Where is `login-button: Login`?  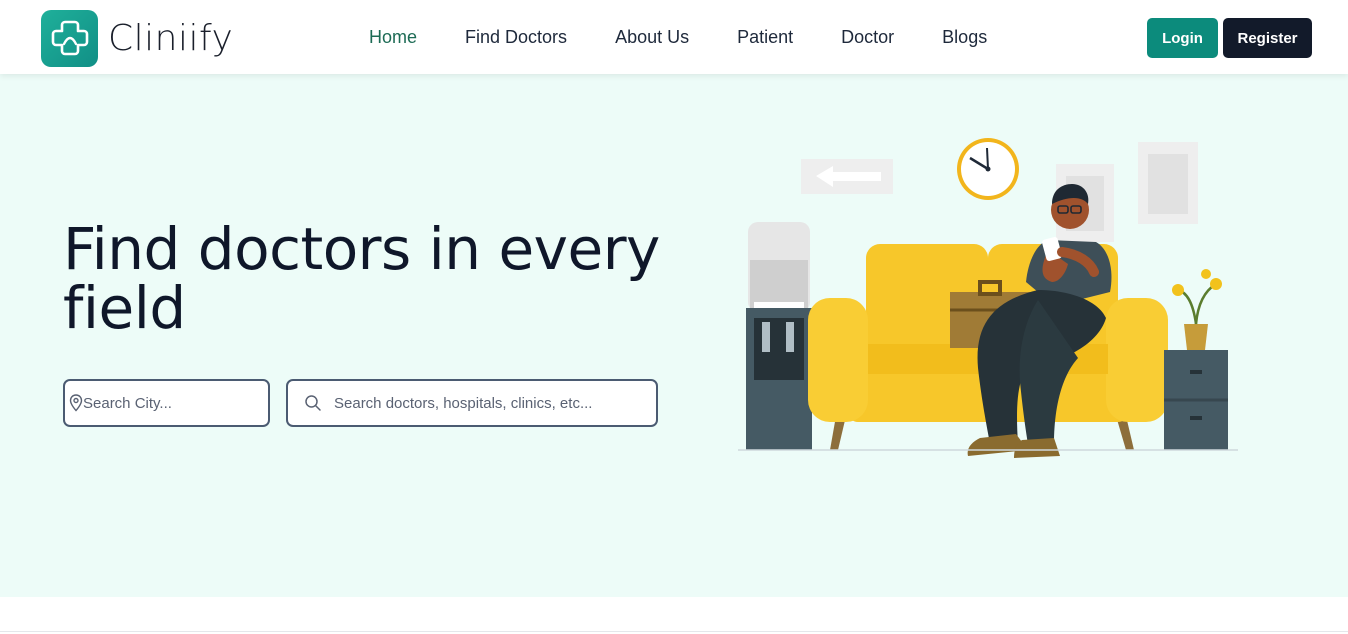 login-button: Login is located at coordinates (1182, 38).